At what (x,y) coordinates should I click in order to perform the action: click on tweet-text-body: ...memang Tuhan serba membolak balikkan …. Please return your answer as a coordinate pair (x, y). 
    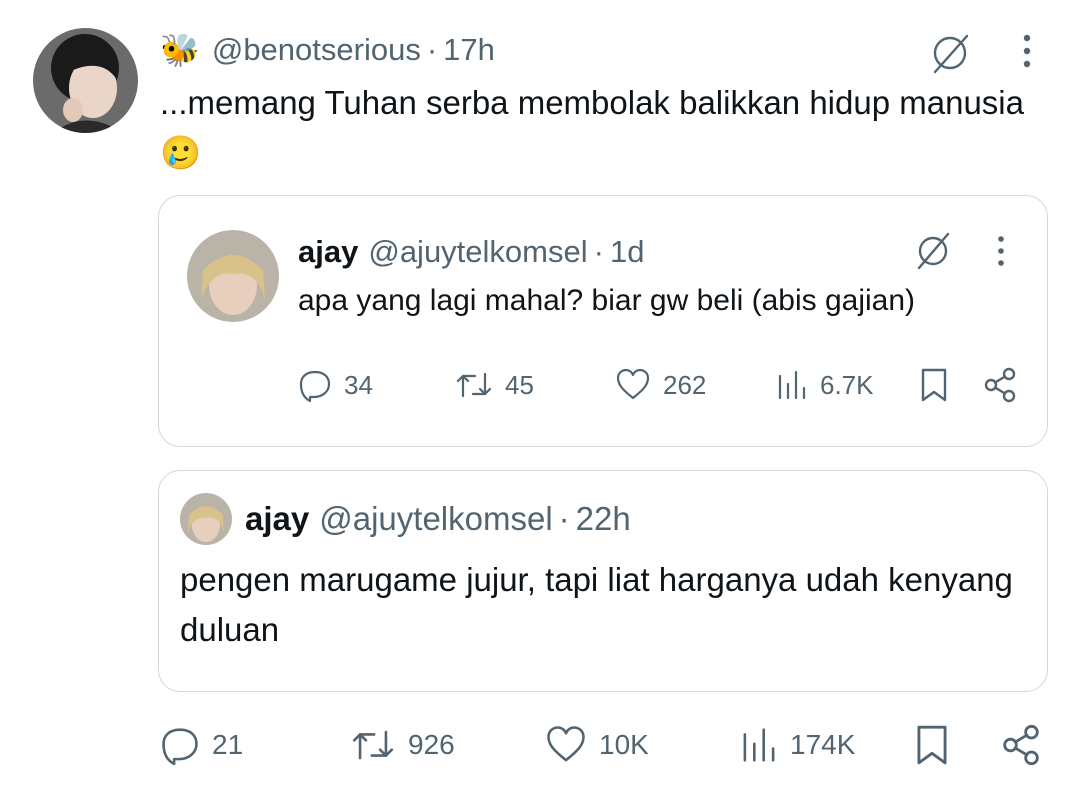
    Looking at the image, I should click on (592, 102).